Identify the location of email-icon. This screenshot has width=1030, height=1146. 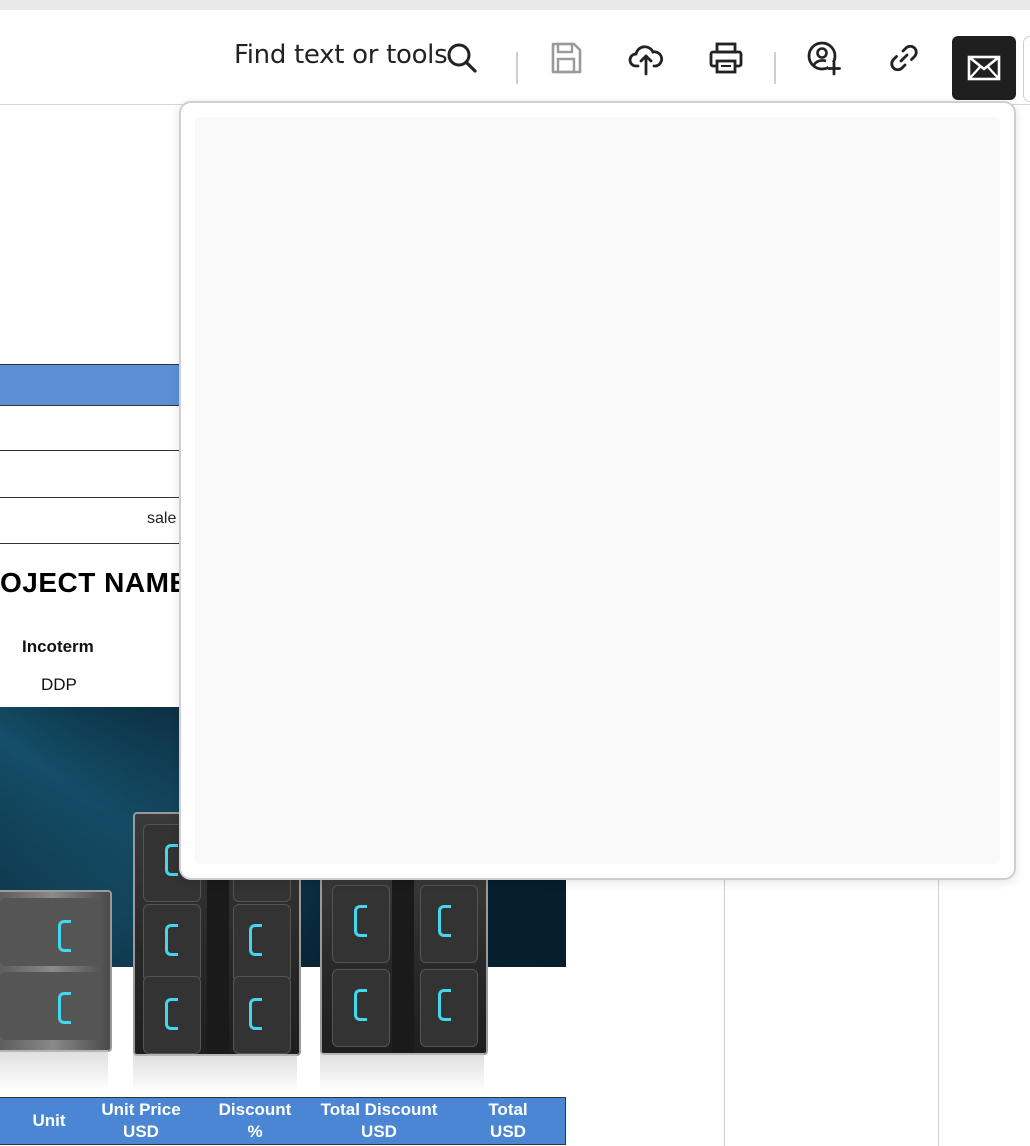
(984, 68).